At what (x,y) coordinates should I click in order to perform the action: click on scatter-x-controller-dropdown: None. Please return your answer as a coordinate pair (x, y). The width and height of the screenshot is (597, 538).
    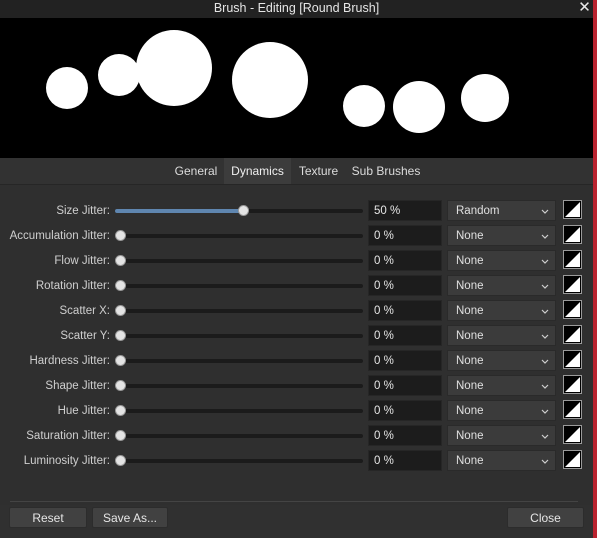
    Looking at the image, I should click on (501, 310).